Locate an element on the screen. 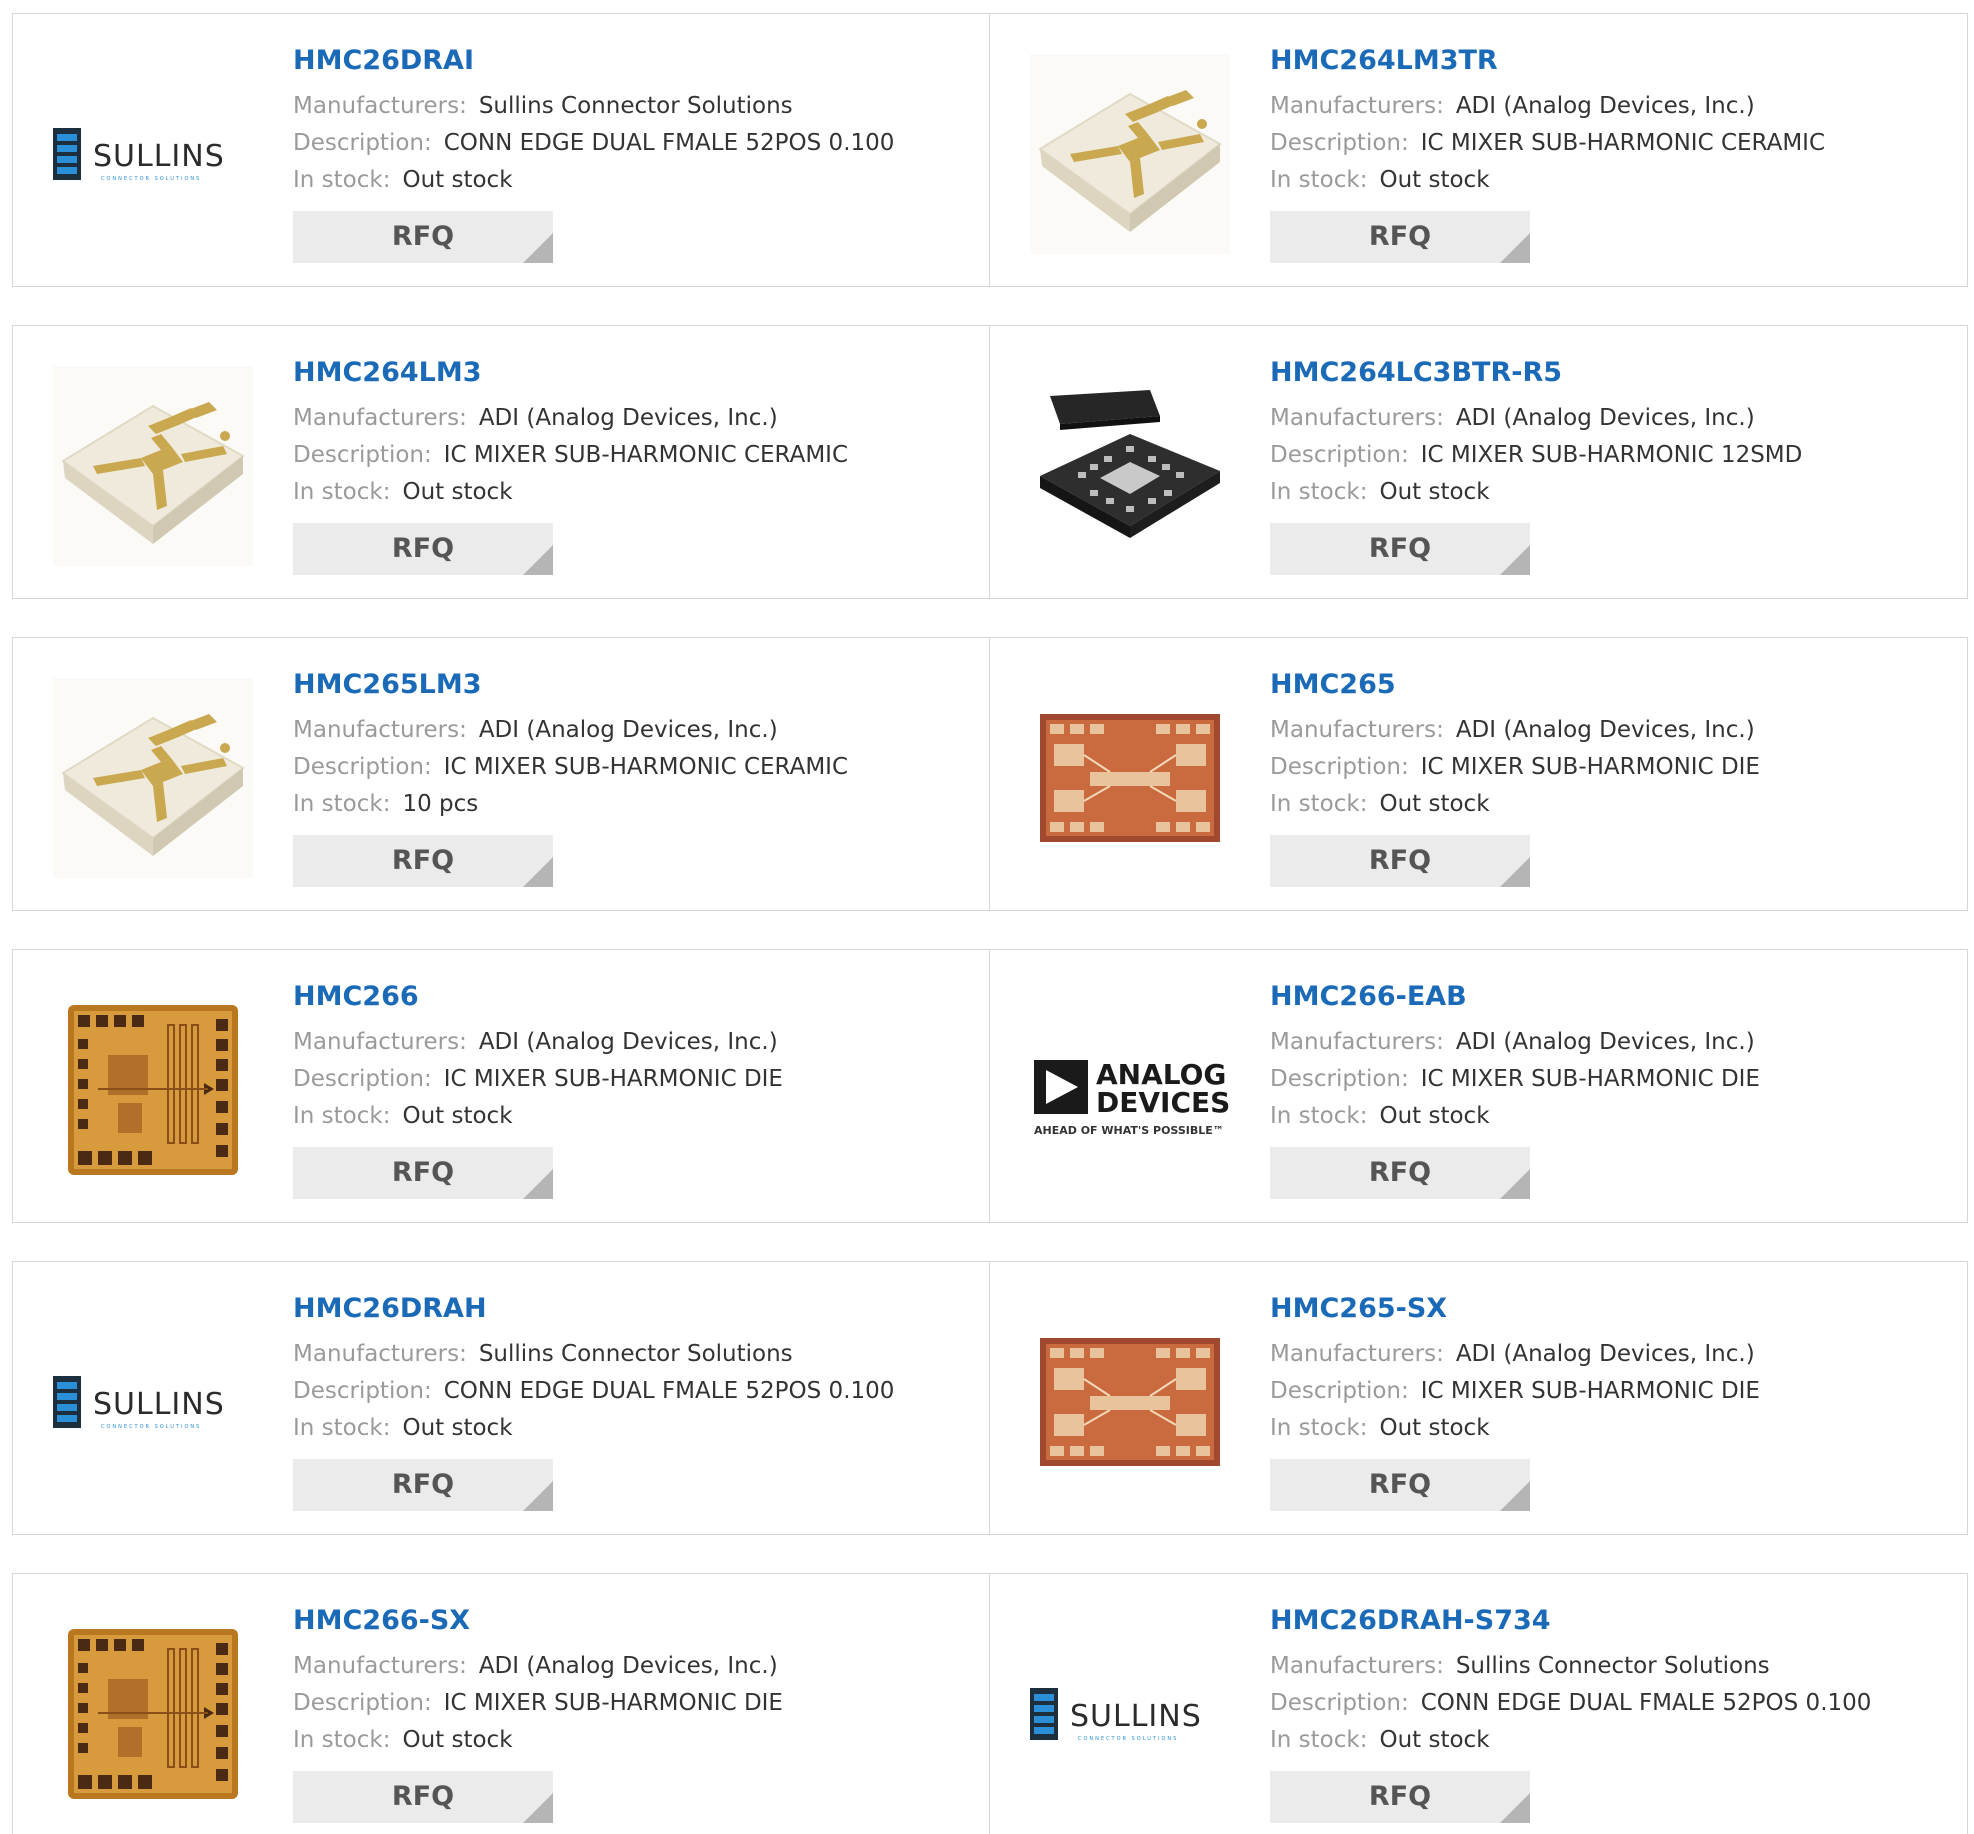  product-title-link: HMC265 is located at coordinates (1608, 685).